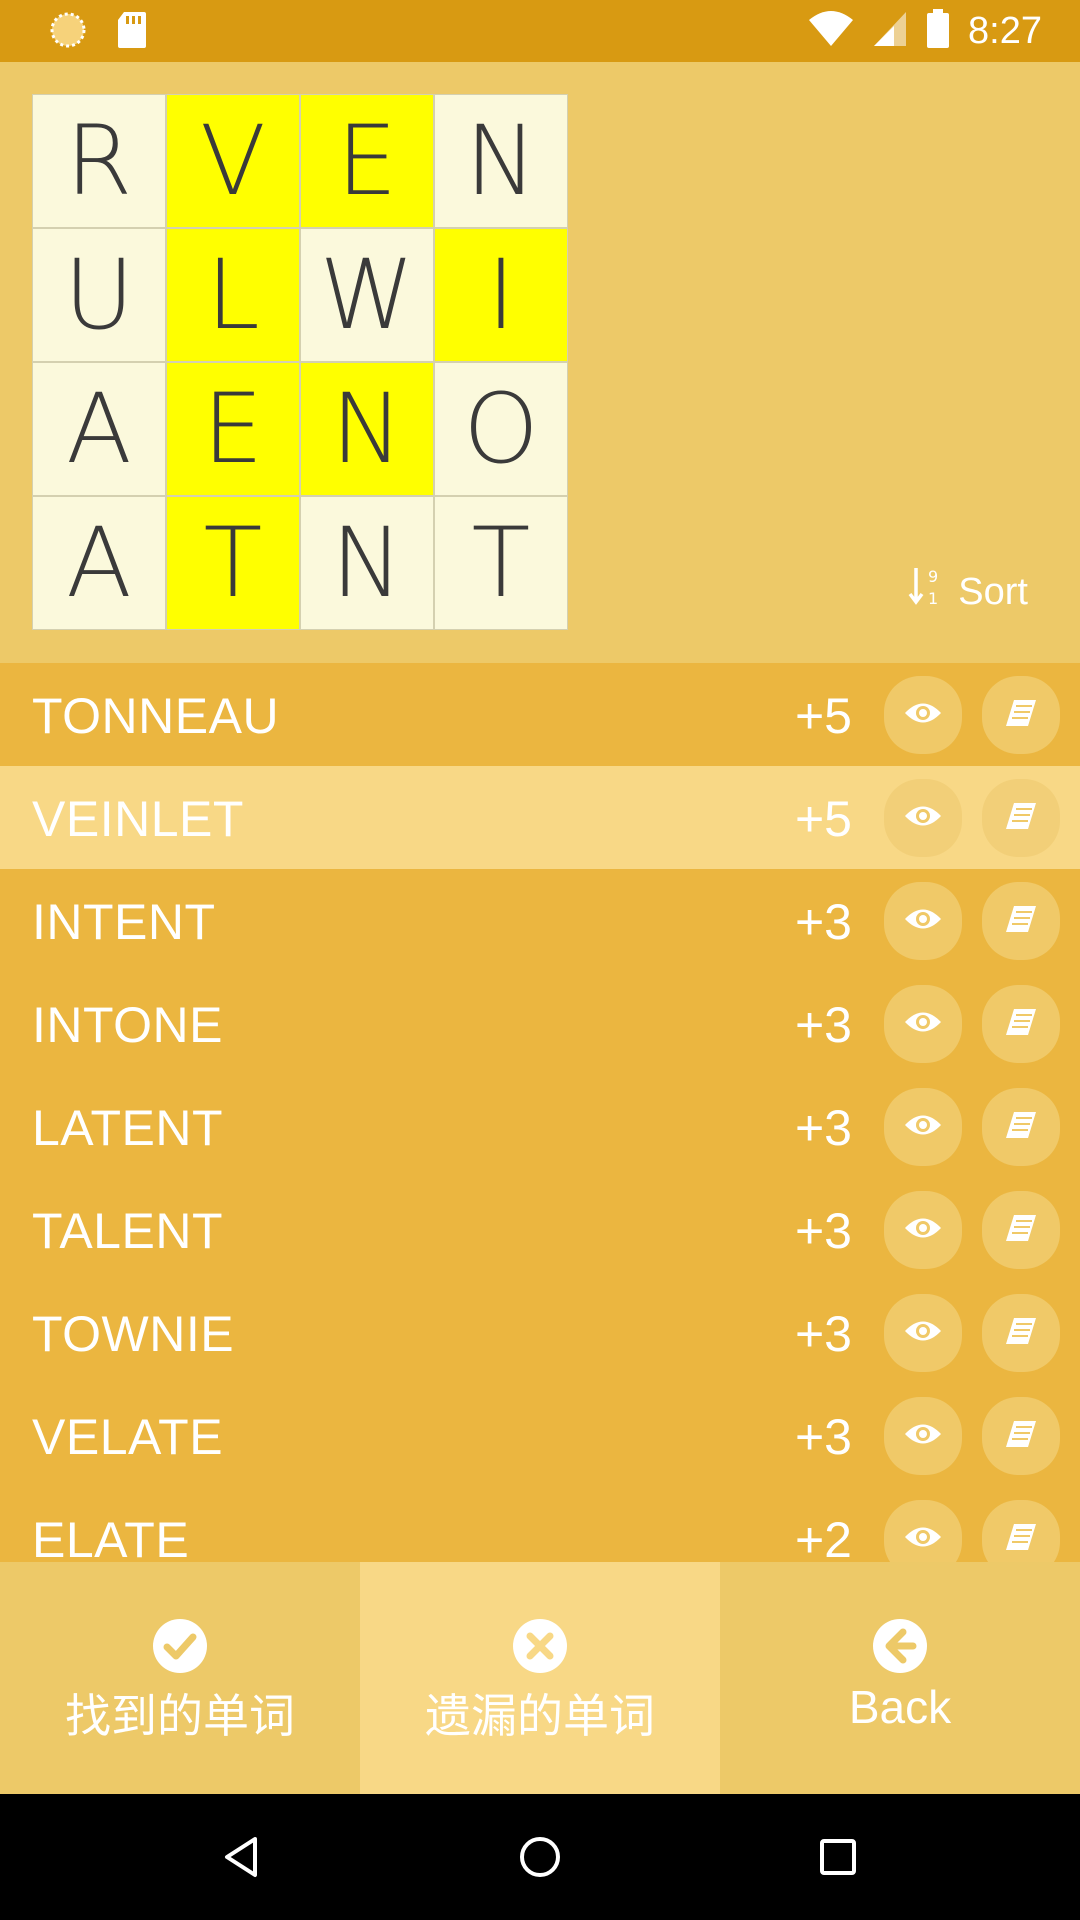 Image resolution: width=1080 pixels, height=1920 pixels. Describe the element at coordinates (540, 1525) in the screenshot. I see `word-row: ELATE +2` at that location.